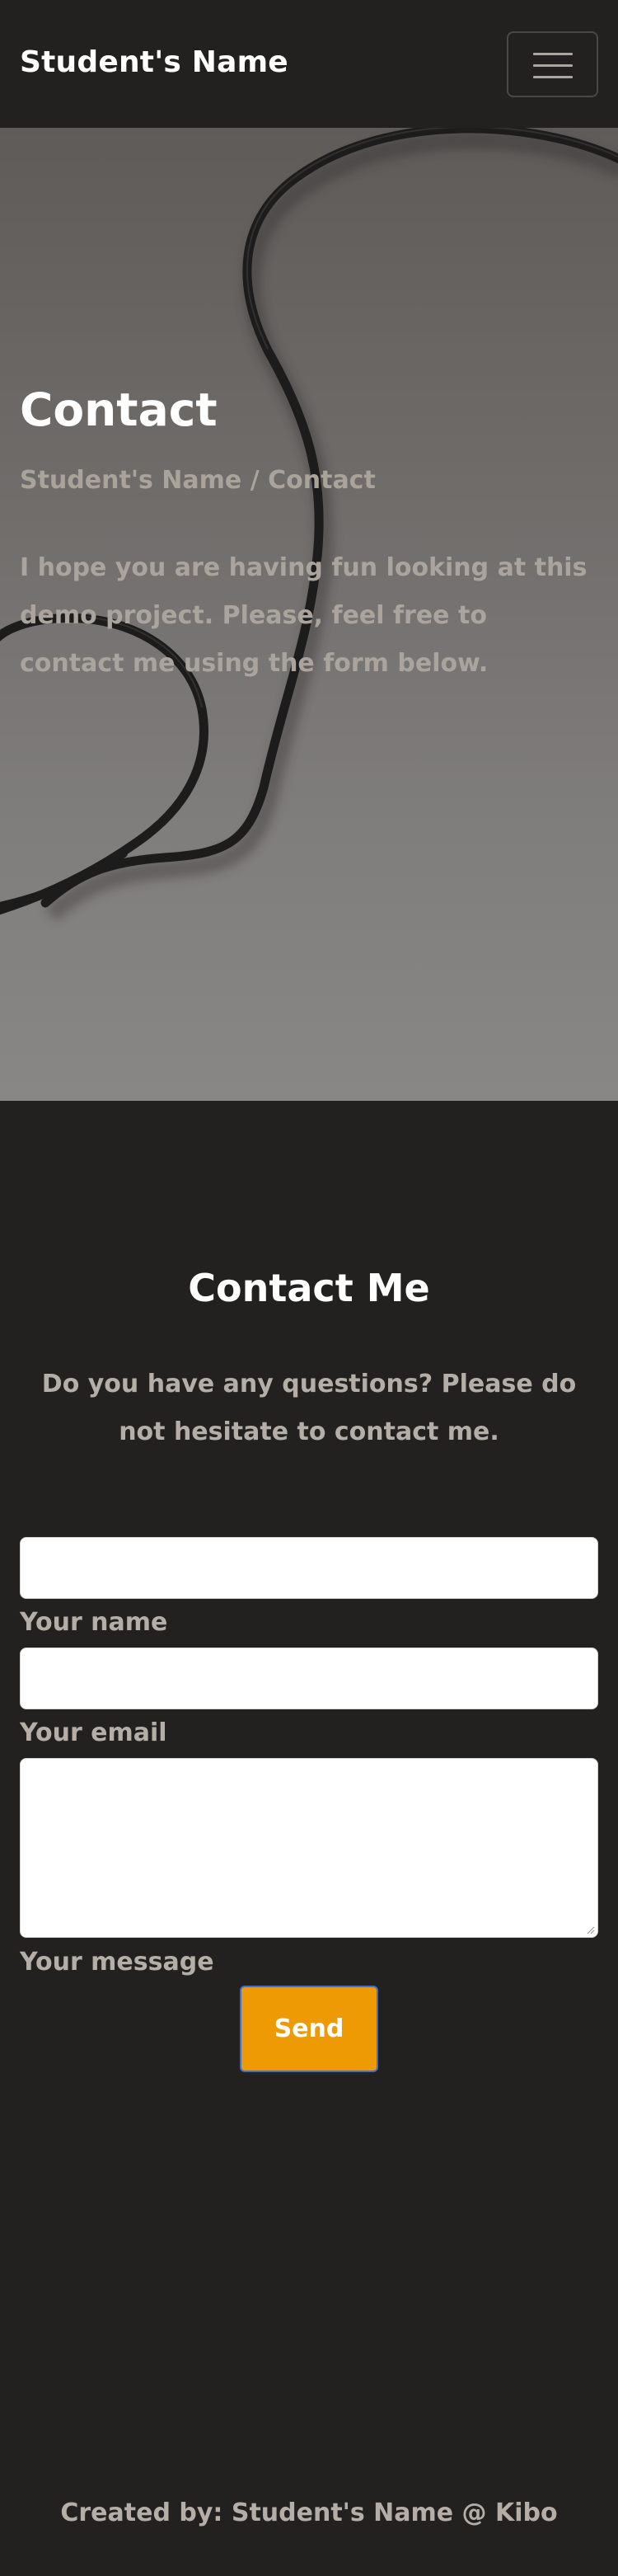  I want to click on page-title: Contact, so click(119, 409).